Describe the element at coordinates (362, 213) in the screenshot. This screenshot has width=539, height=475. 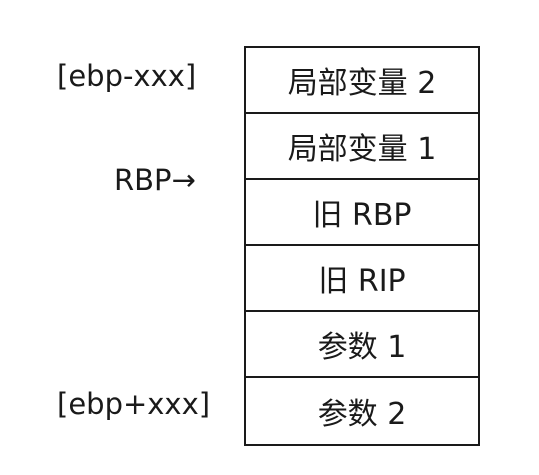
I see `stack-cell-old-rbp: 旧 RBP` at that location.